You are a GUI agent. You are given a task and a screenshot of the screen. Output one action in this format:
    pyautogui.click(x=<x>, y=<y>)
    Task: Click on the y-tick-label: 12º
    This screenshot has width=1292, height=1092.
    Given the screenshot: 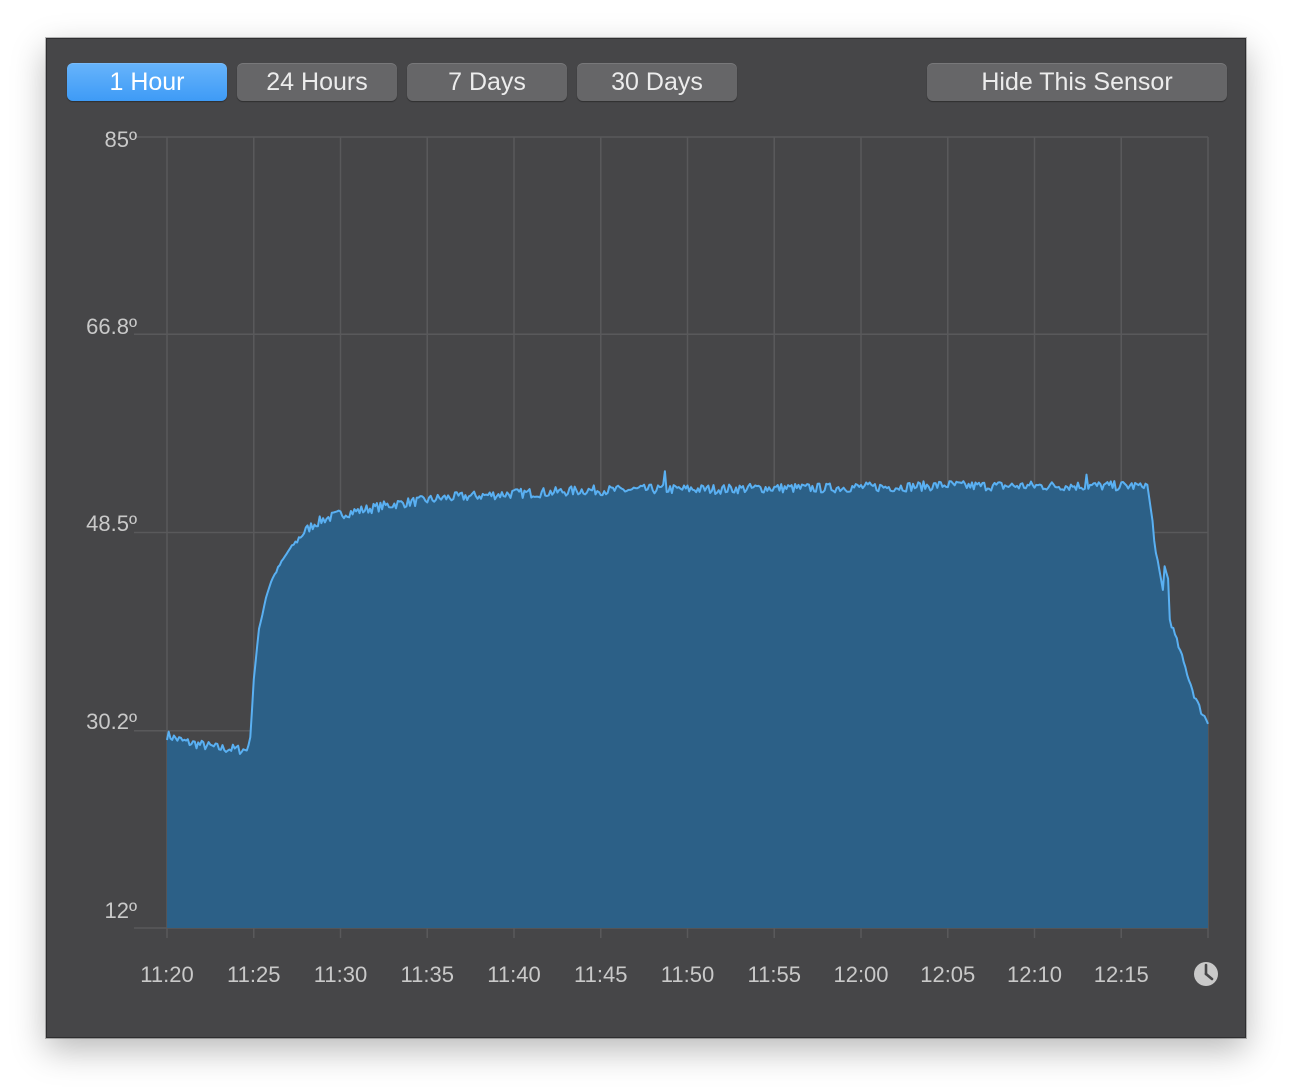 What is the action you would take?
    pyautogui.click(x=120, y=910)
    